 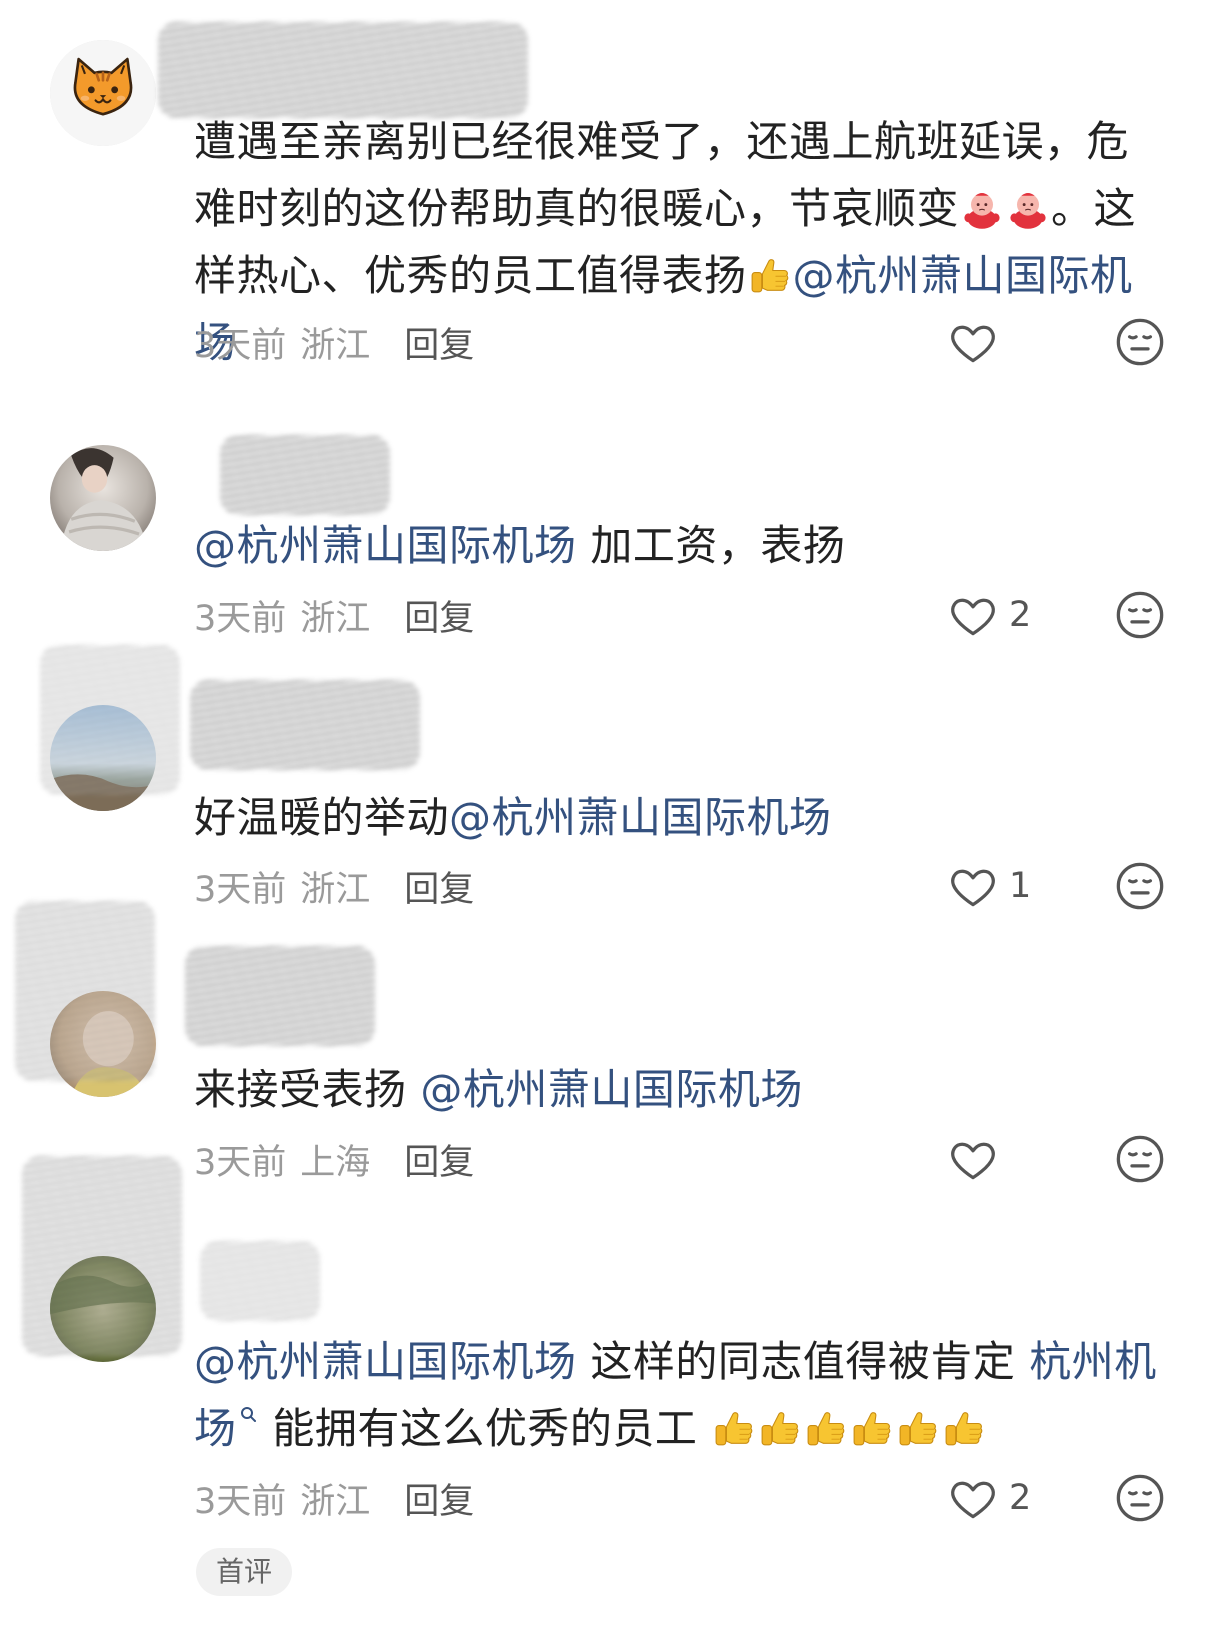 What do you see at coordinates (307, 1089) in the screenshot?
I see `comment-text-part: 来接受表扬` at bounding box center [307, 1089].